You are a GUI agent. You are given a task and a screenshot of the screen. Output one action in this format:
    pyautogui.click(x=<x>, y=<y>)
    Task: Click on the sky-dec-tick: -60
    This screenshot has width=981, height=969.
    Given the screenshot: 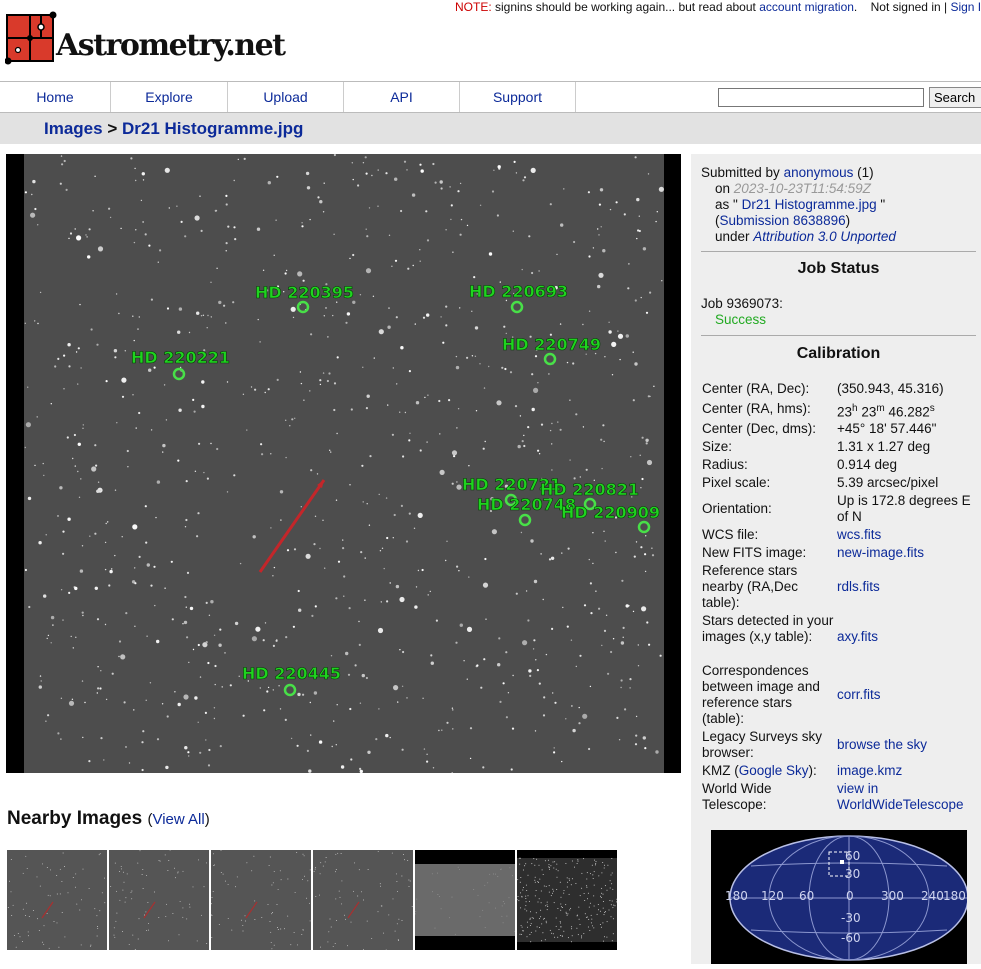 What is the action you would take?
    pyautogui.click(x=851, y=938)
    